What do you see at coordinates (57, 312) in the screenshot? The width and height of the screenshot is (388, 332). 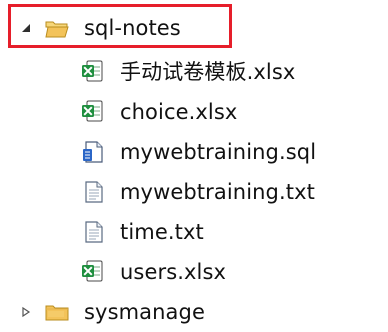 I see `folder-icon` at bounding box center [57, 312].